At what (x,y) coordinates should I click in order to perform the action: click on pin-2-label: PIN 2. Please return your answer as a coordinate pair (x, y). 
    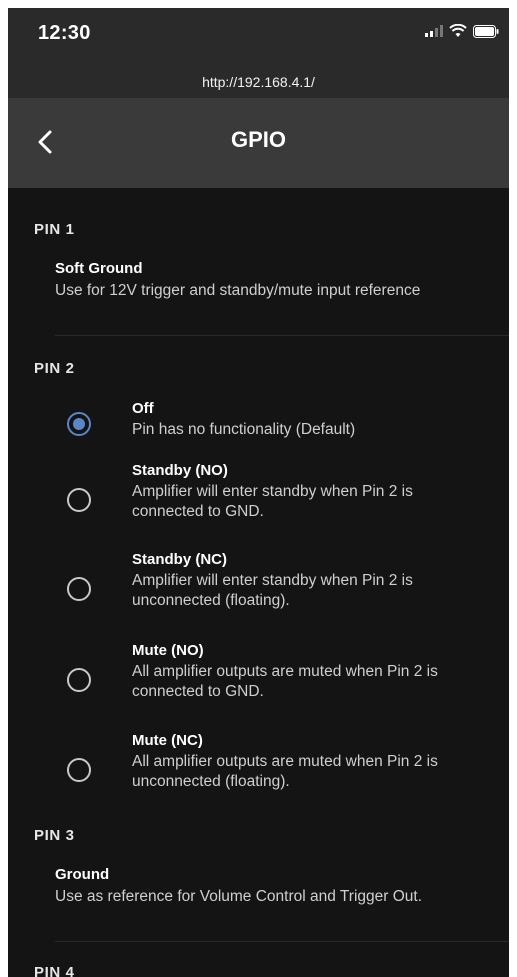
    Looking at the image, I should click on (54, 368).